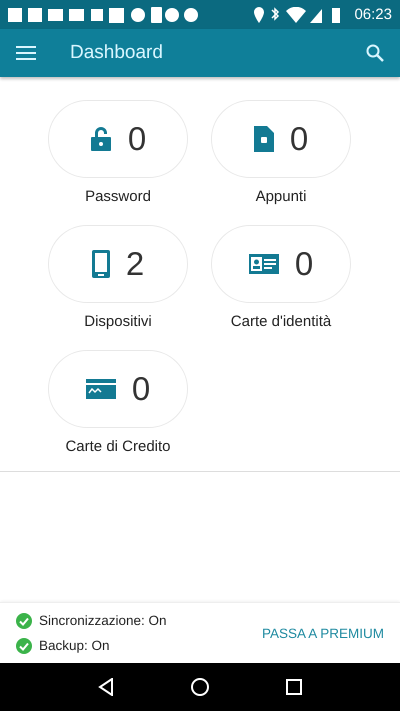  I want to click on item-count: 2, so click(135, 264).